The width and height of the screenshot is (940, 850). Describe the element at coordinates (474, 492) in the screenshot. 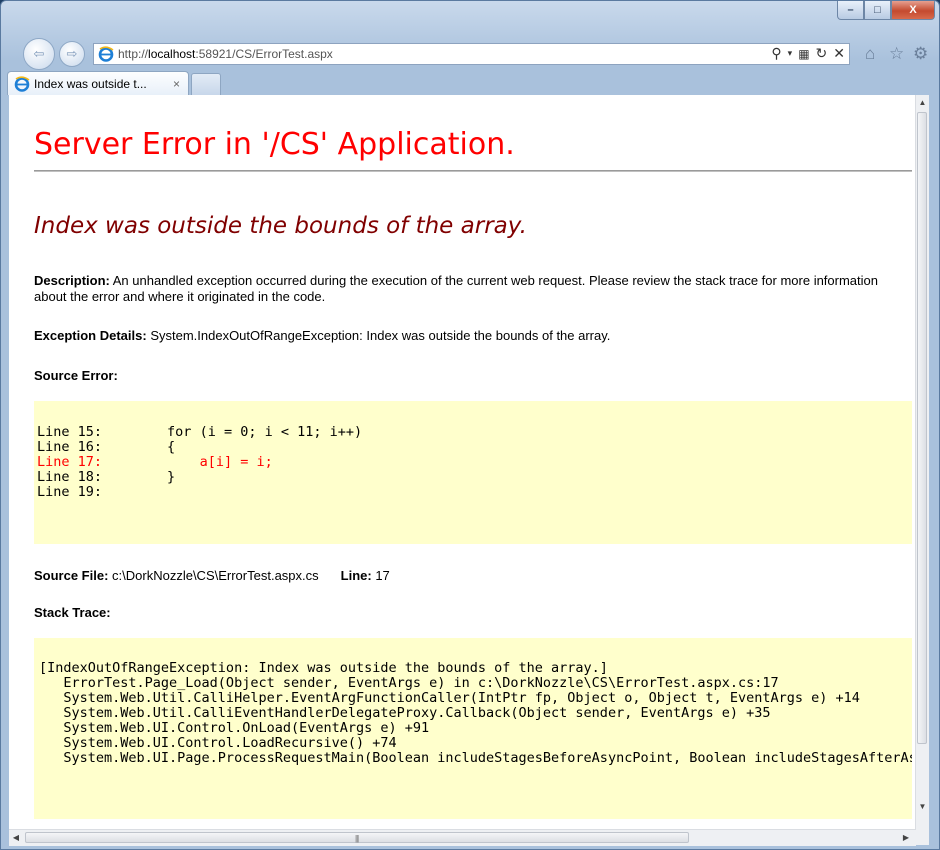

I see `source-line: Line 19:` at that location.